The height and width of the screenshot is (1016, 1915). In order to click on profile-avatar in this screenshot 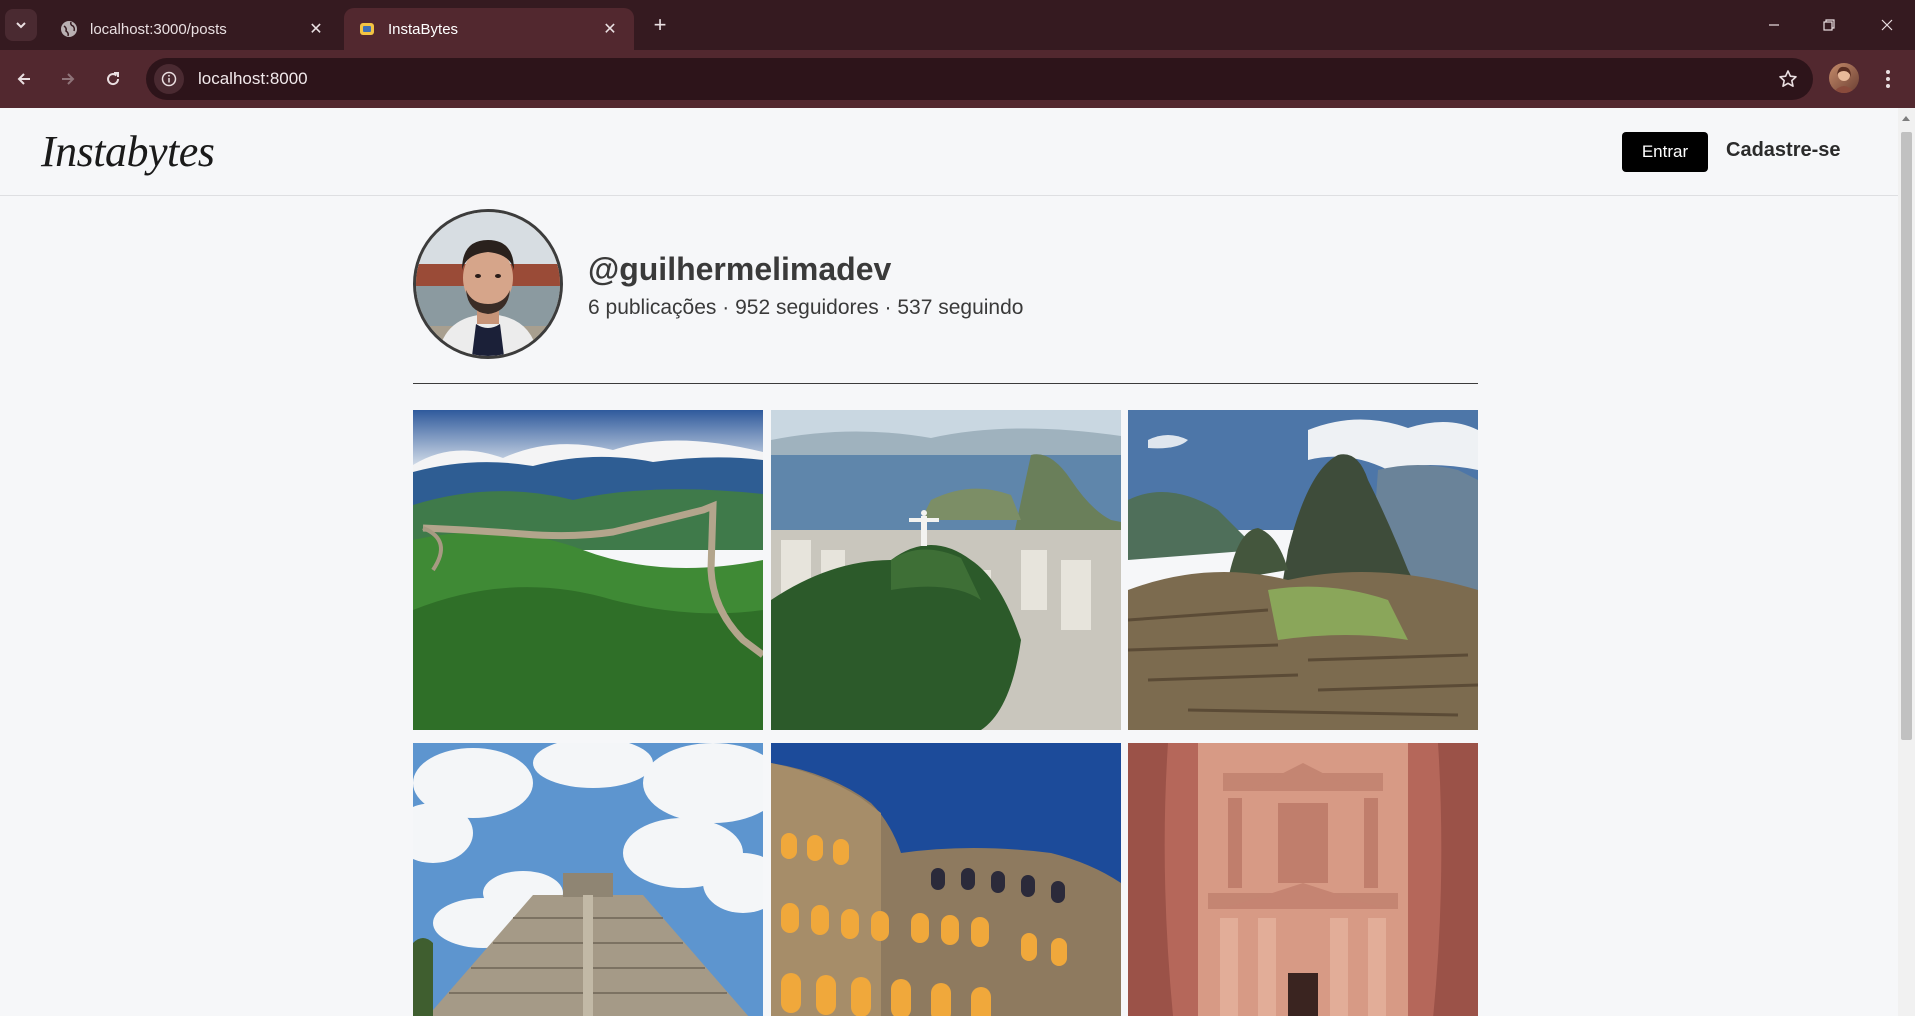, I will do `click(1844, 78)`.